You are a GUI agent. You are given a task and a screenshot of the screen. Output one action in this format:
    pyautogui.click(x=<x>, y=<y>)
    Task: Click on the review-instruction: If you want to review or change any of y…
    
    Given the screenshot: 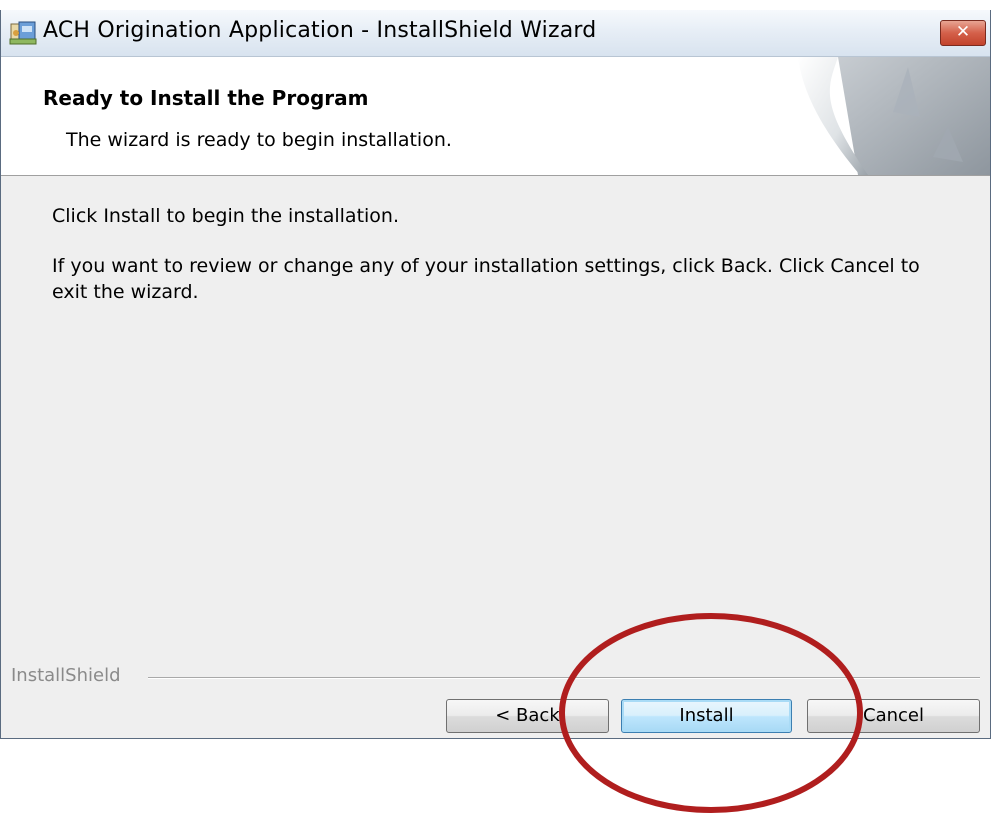 What is the action you would take?
    pyautogui.click(x=486, y=279)
    